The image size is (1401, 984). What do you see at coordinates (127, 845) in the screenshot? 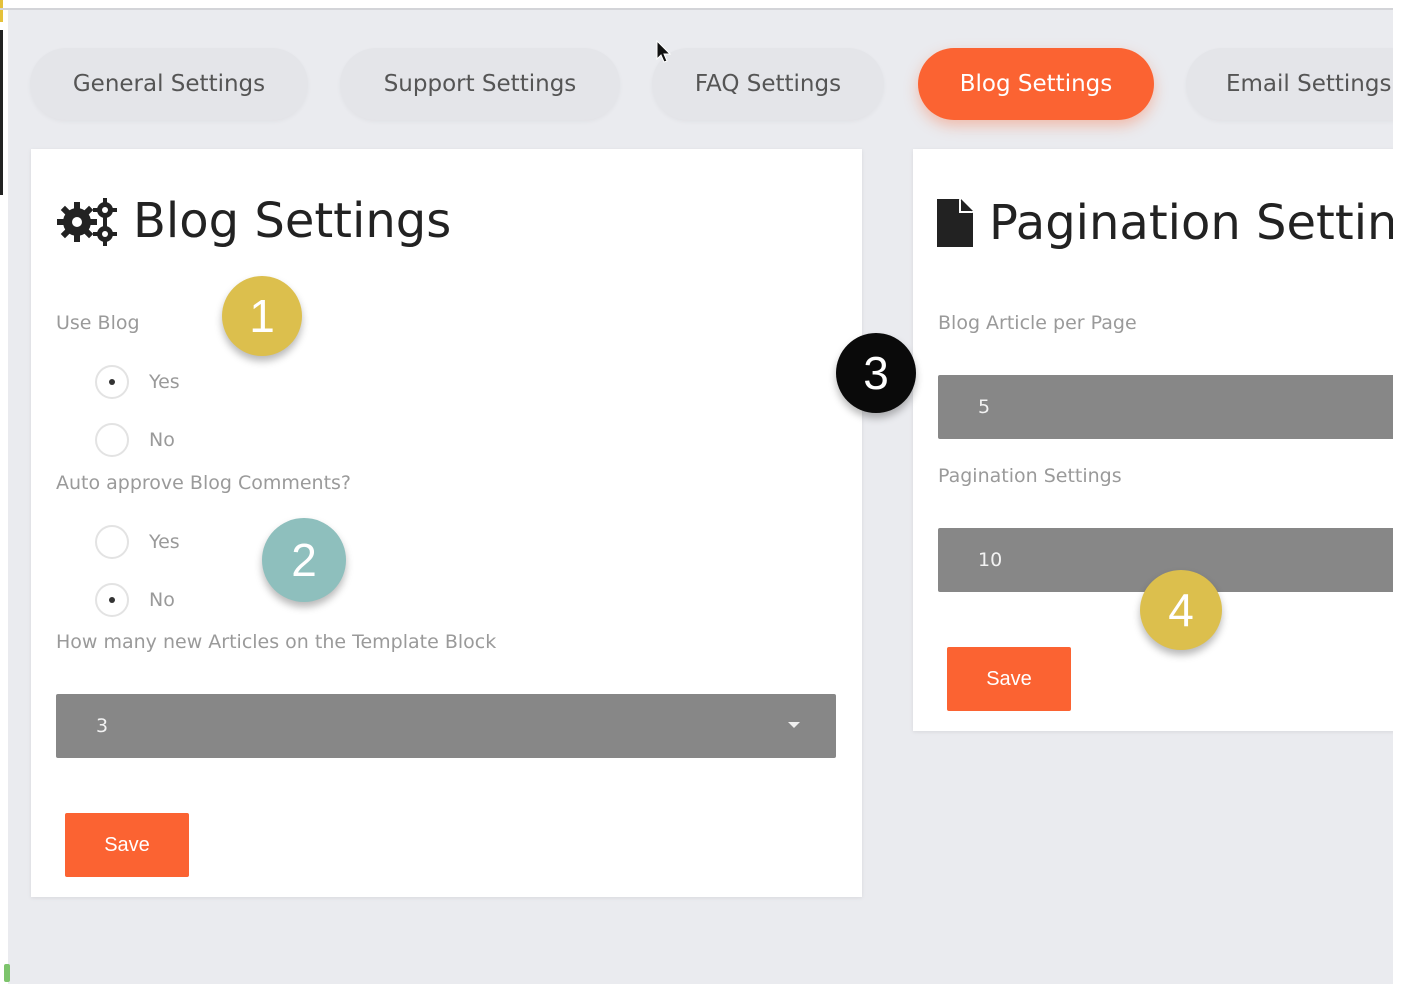
I see `blog-save-button: Save` at bounding box center [127, 845].